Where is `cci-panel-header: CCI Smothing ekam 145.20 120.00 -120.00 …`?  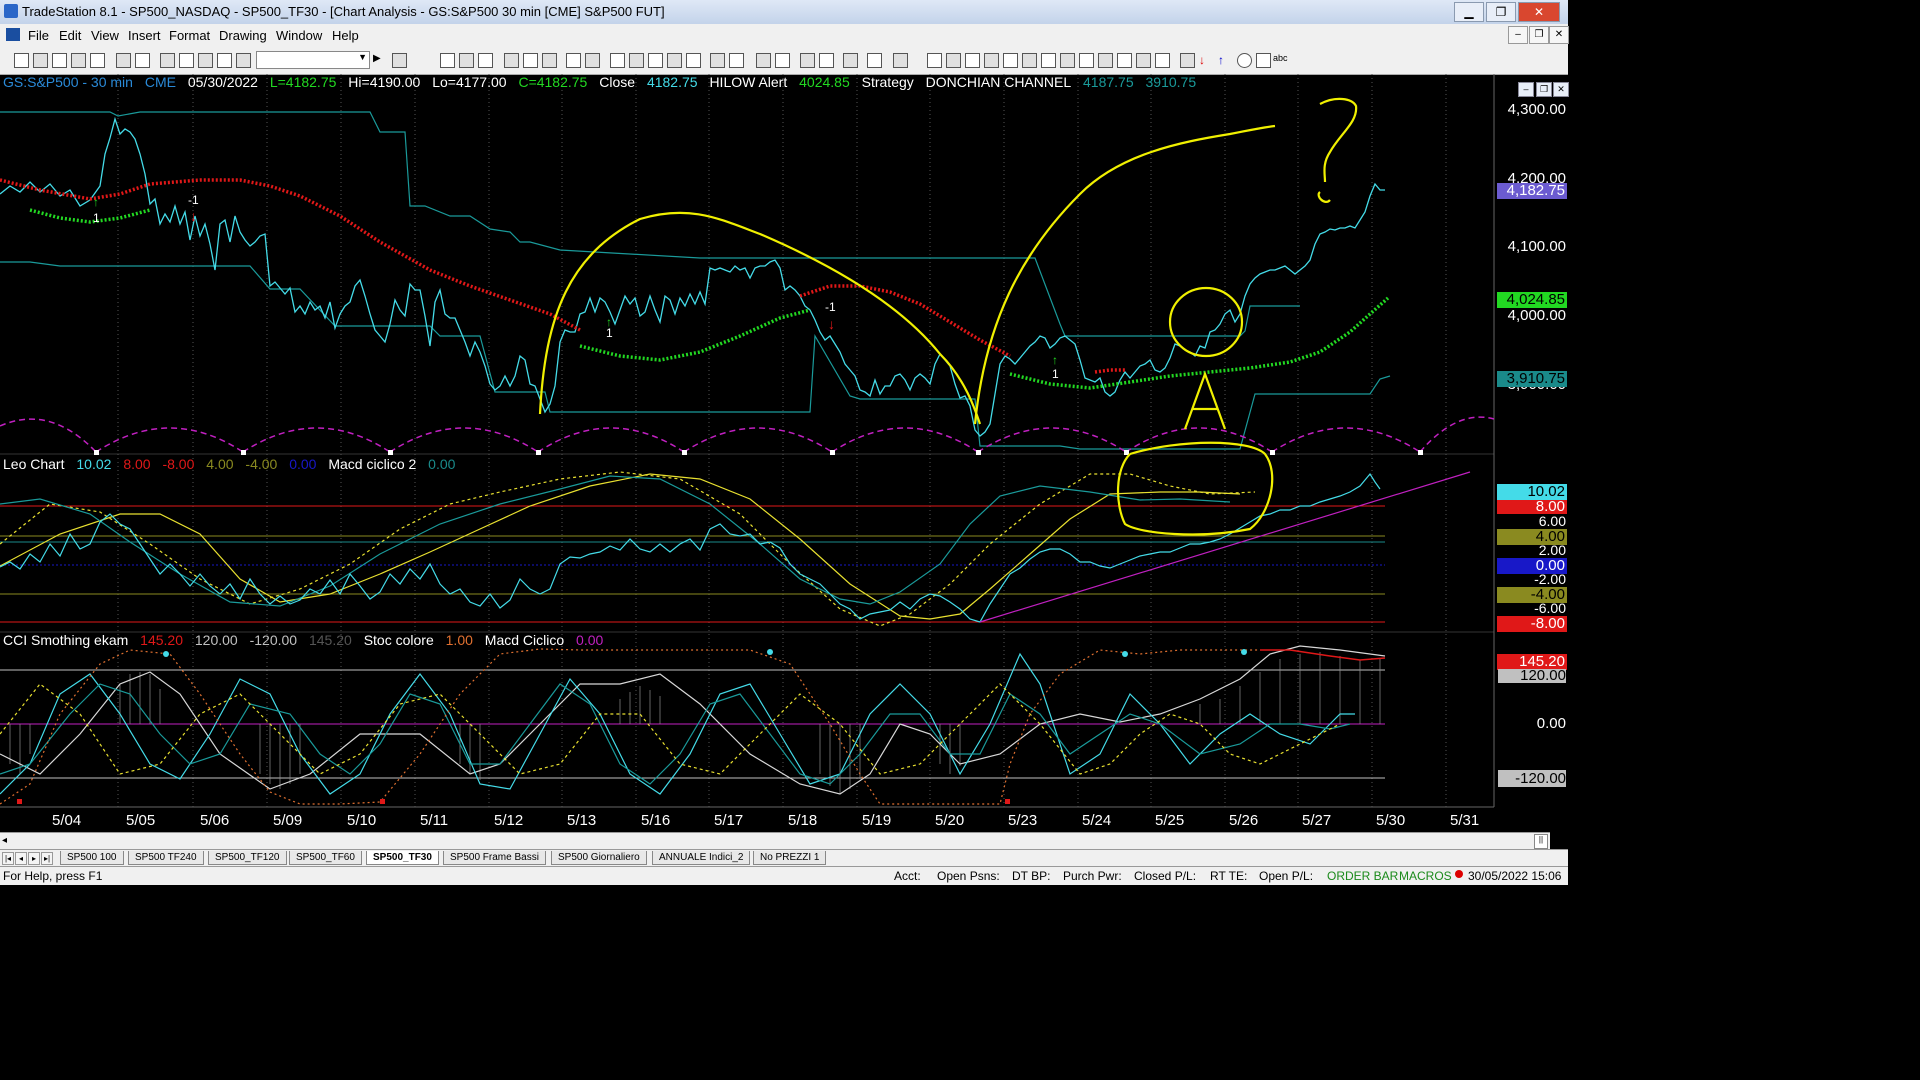 cci-panel-header: CCI Smothing ekam 145.20 120.00 -120.00 … is located at coordinates (307, 640).